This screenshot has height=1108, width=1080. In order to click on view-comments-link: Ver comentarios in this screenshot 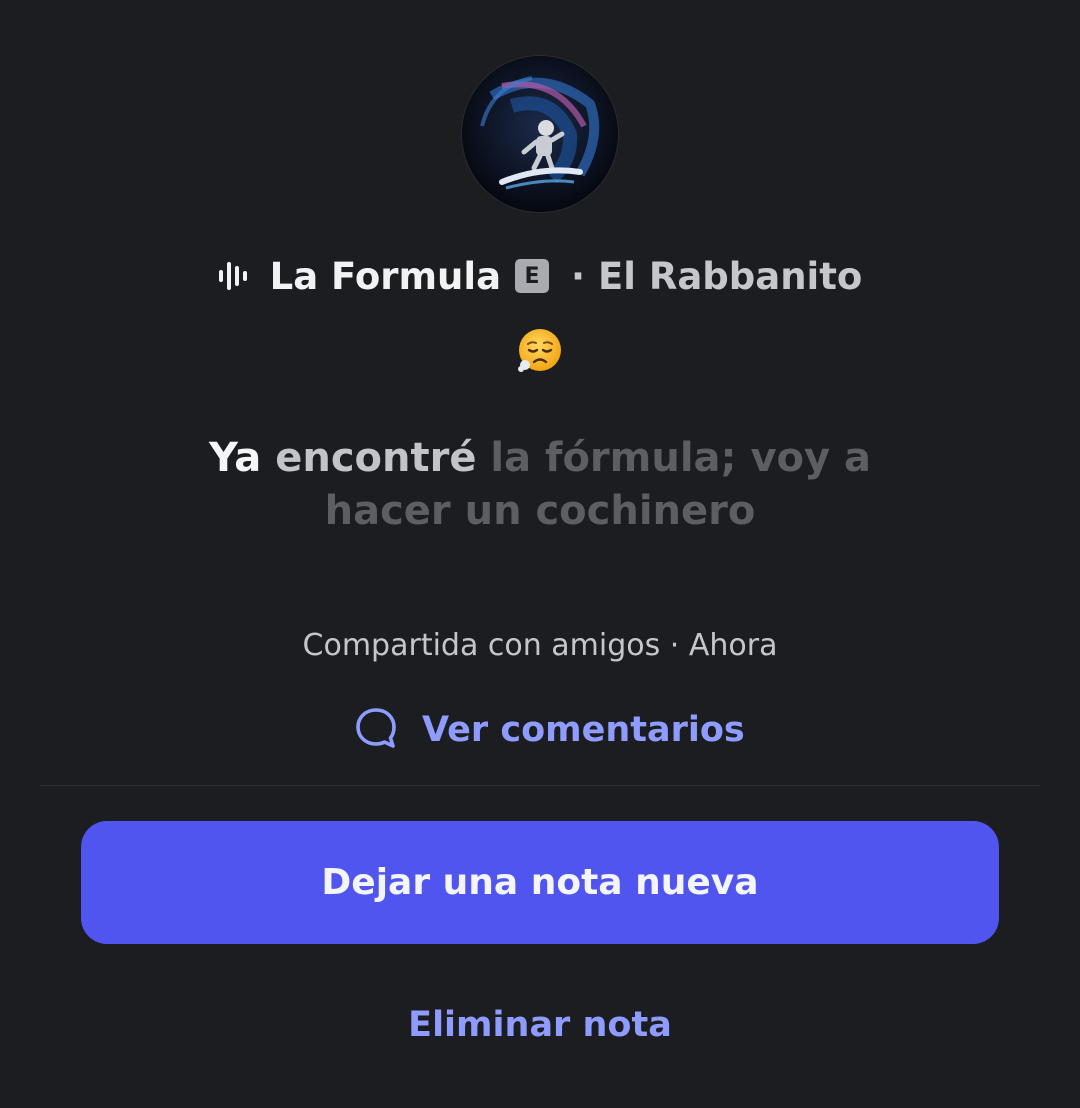, I will do `click(548, 730)`.